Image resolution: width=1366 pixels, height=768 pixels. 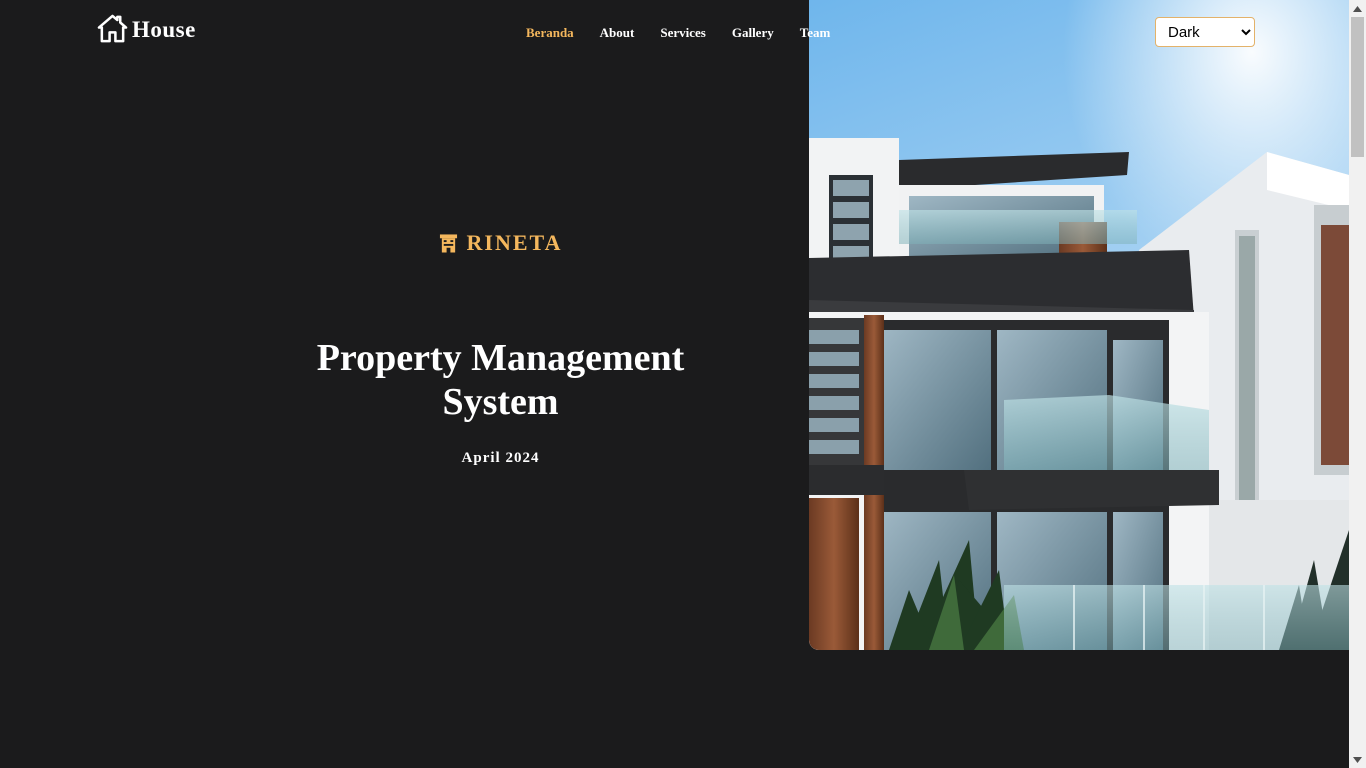 I want to click on nav-link-about: About, so click(x=617, y=32).